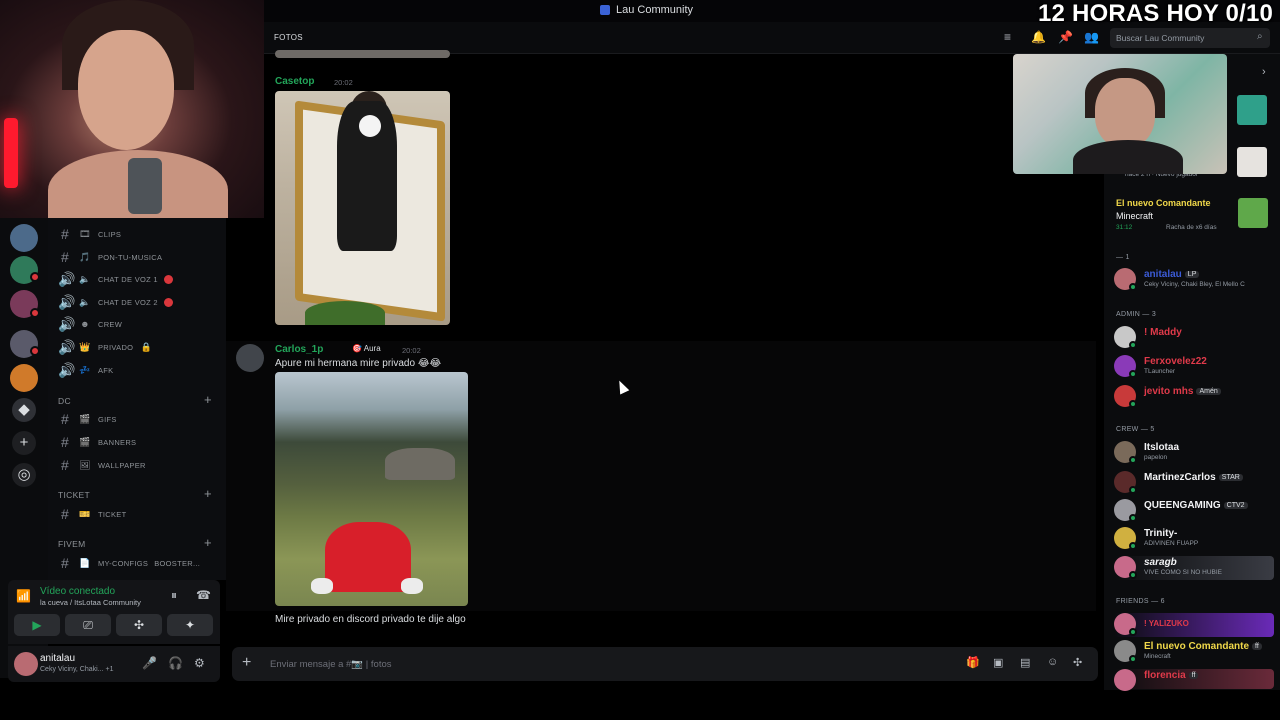 The width and height of the screenshot is (1280, 720). I want to click on gear-icon: ⚙, so click(199, 663).